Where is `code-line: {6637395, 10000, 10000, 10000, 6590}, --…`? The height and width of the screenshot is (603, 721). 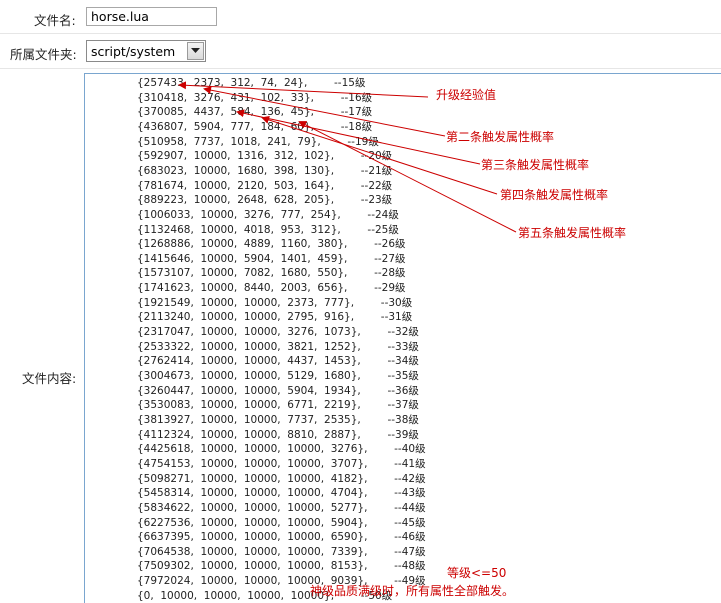
code-line: {6637395, 10000, 10000, 10000, 6590}, --… is located at coordinates (281, 537).